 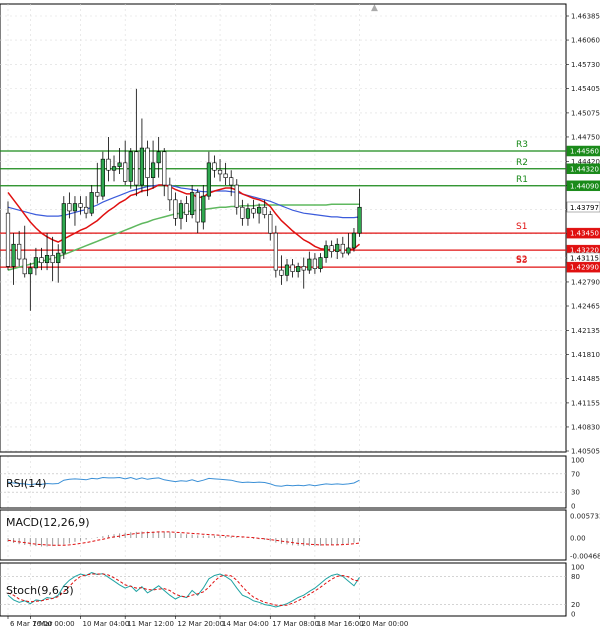 I want to click on price-tick-label: 1.40505, so click(x=585, y=452).